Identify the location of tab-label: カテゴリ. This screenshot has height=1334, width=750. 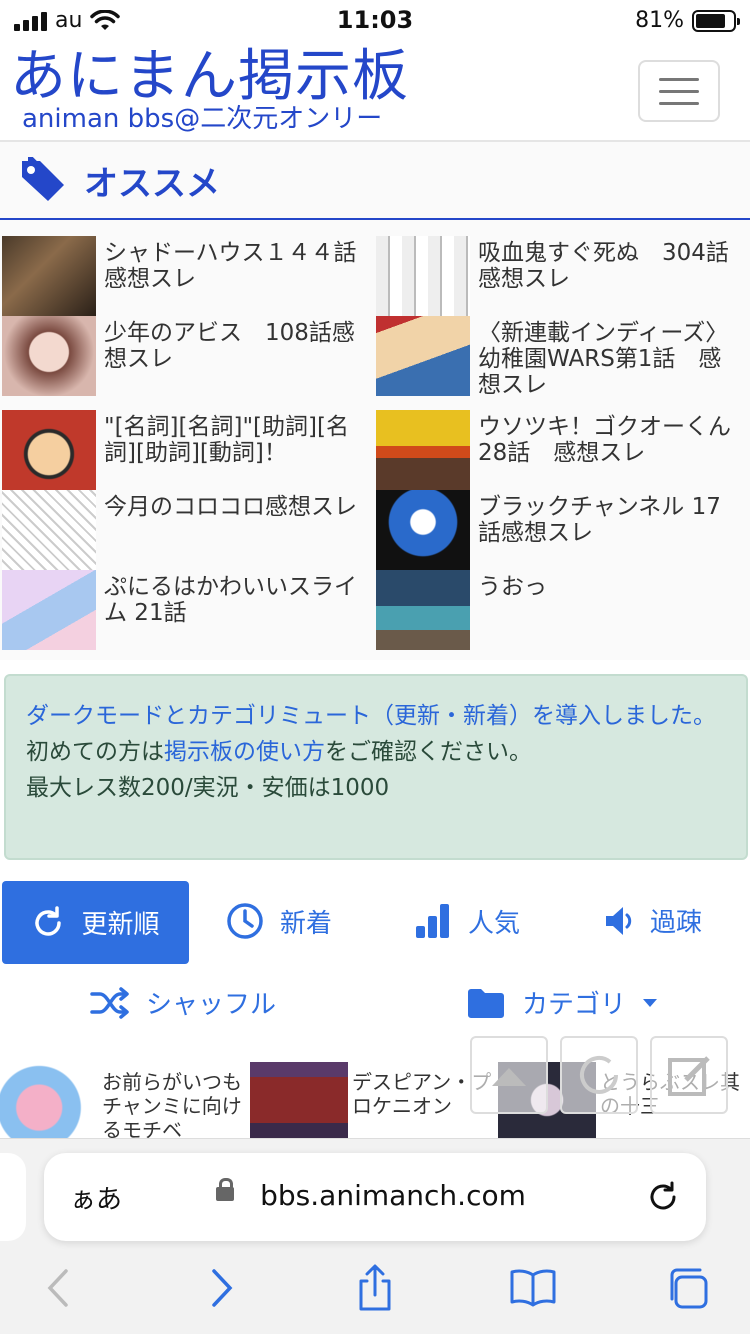
(574, 1005).